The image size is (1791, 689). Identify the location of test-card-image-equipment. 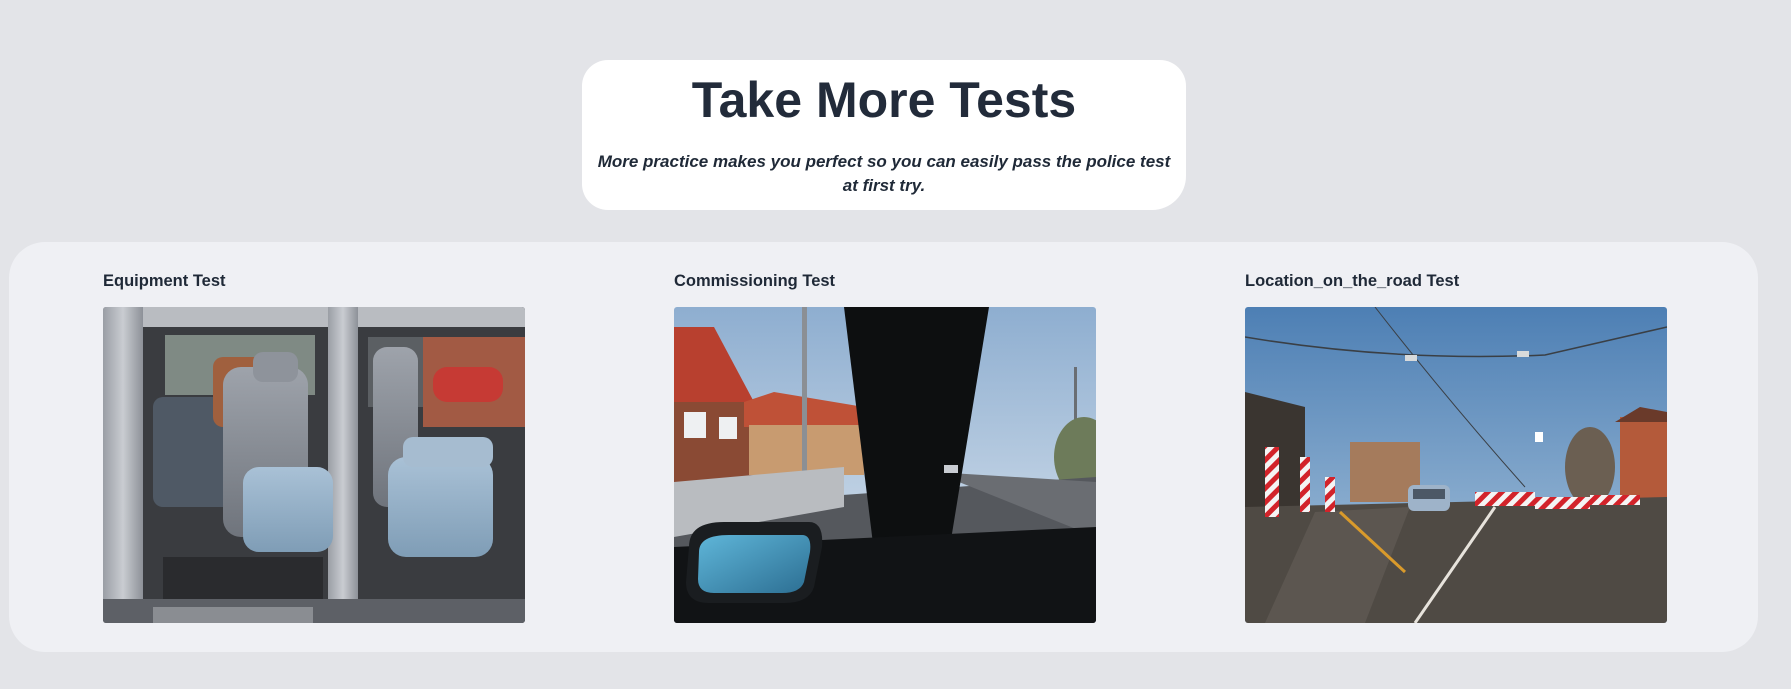
(314, 465).